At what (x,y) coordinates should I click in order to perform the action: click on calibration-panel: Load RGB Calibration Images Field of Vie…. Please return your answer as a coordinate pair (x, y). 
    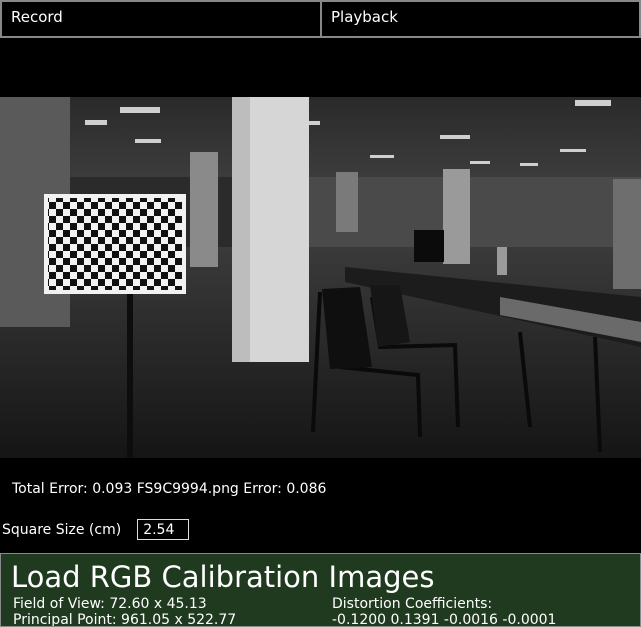
    Looking at the image, I should click on (320, 590).